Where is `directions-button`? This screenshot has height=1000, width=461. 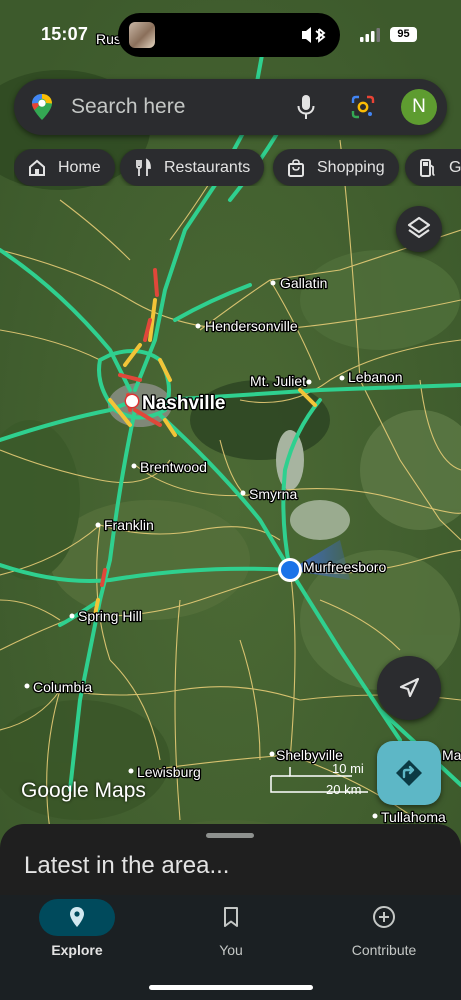 directions-button is located at coordinates (409, 773).